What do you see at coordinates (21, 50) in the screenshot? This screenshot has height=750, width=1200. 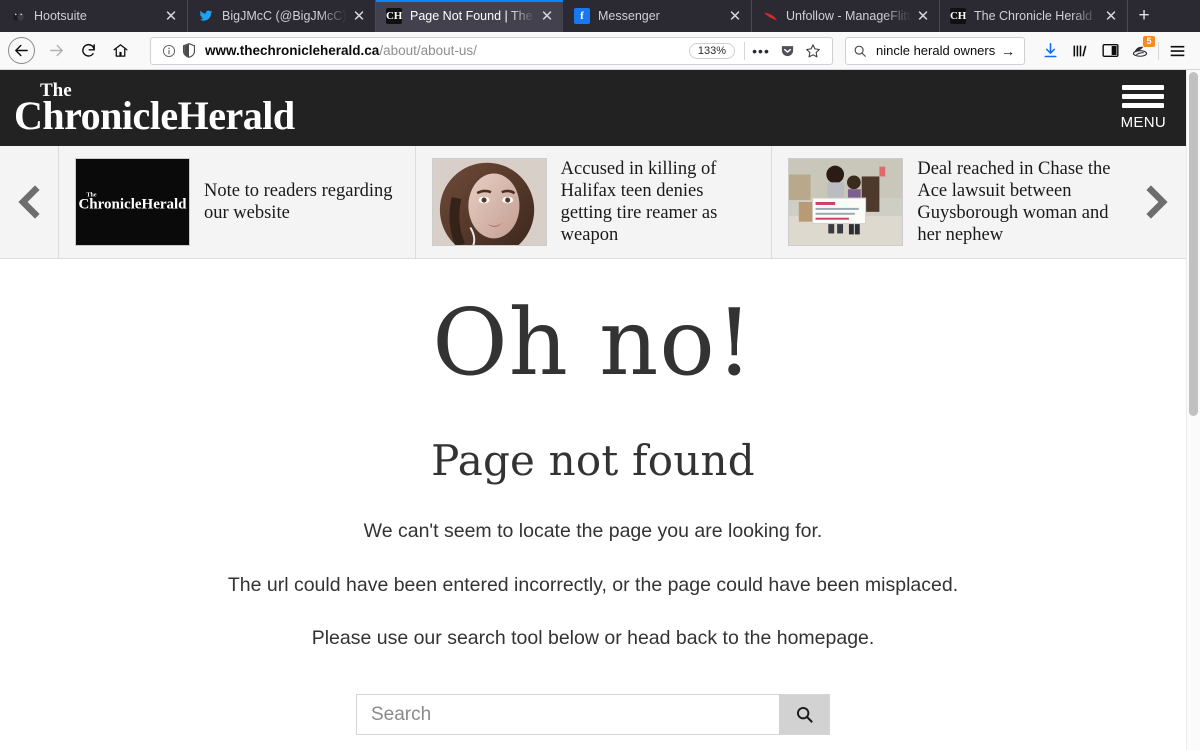 I see `back-button` at bounding box center [21, 50].